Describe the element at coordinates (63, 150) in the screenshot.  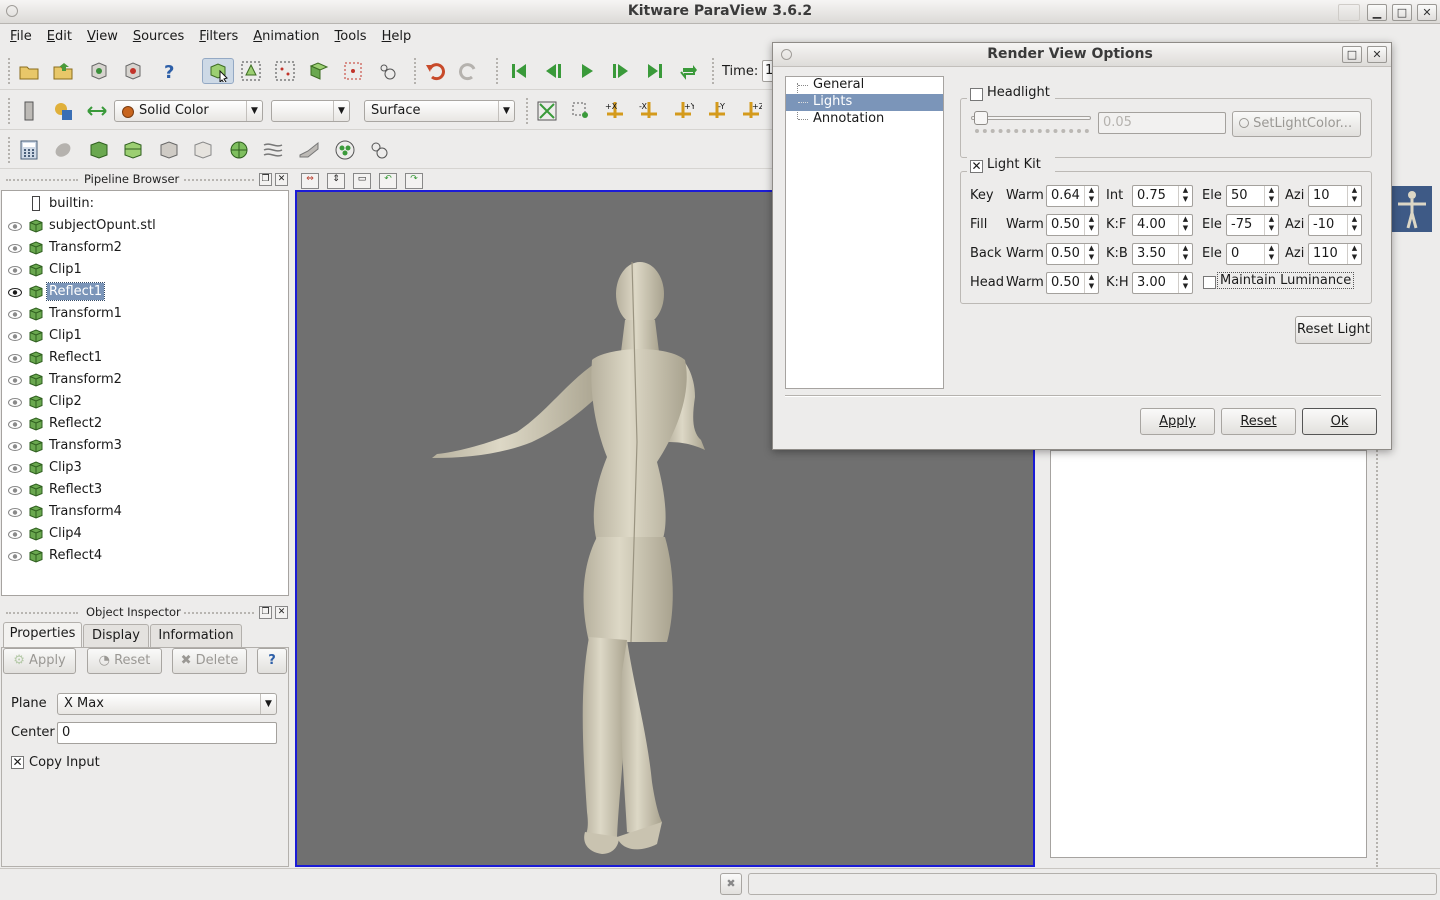
I see `contour-icon` at that location.